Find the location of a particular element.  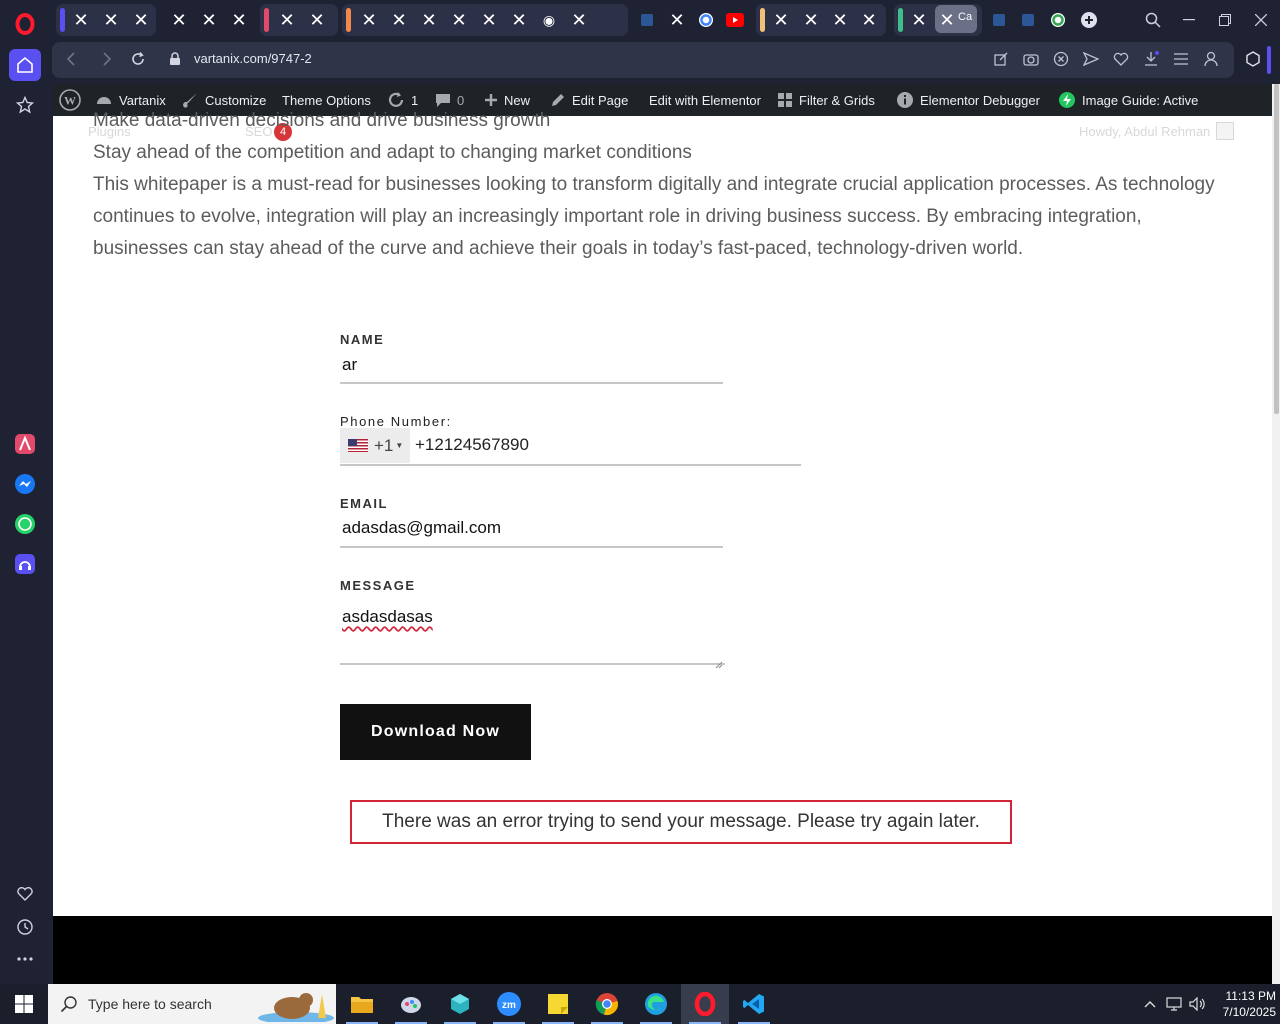

camera-icon is located at coordinates (1031, 59).